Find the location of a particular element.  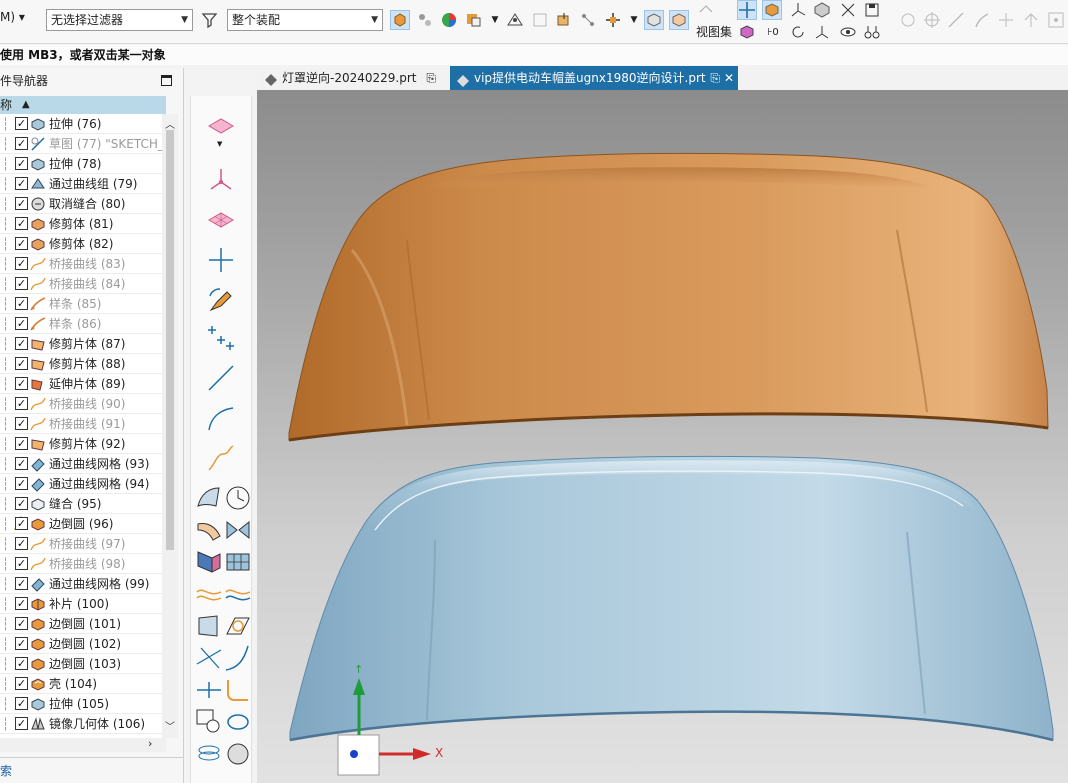

tab-helmet-cover: vip提供电动车帽盖ugnx1980逆向设计.prt ⎘ ✕ is located at coordinates (594, 78).